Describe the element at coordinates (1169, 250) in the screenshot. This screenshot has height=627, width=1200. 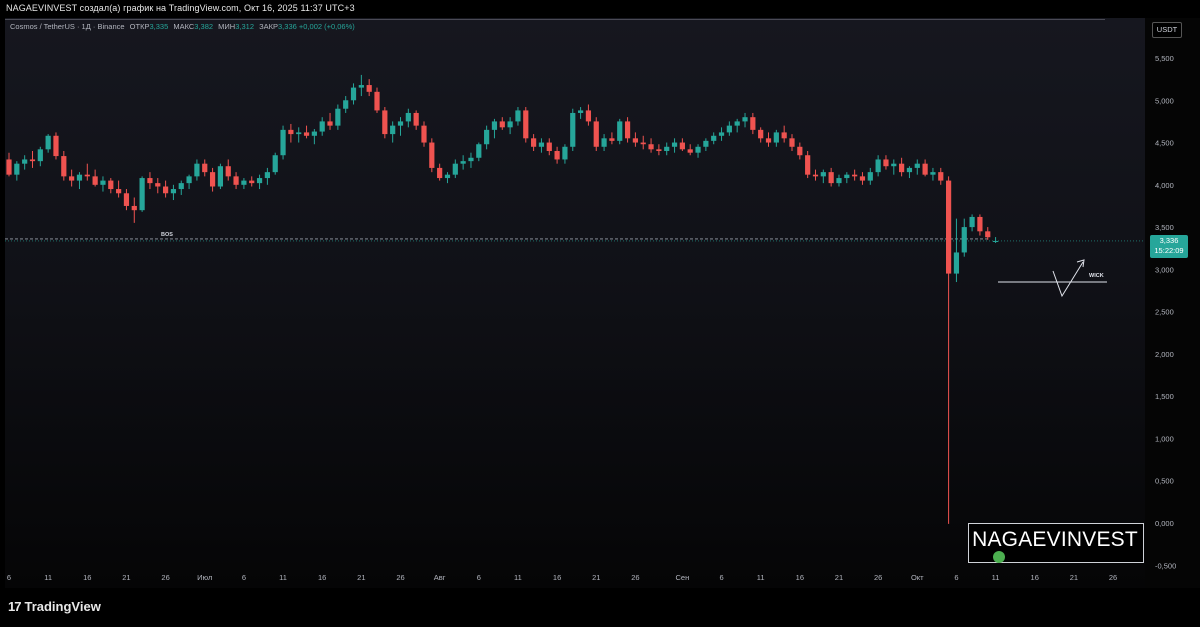
I see `candle-countdown: 15:22:09` at that location.